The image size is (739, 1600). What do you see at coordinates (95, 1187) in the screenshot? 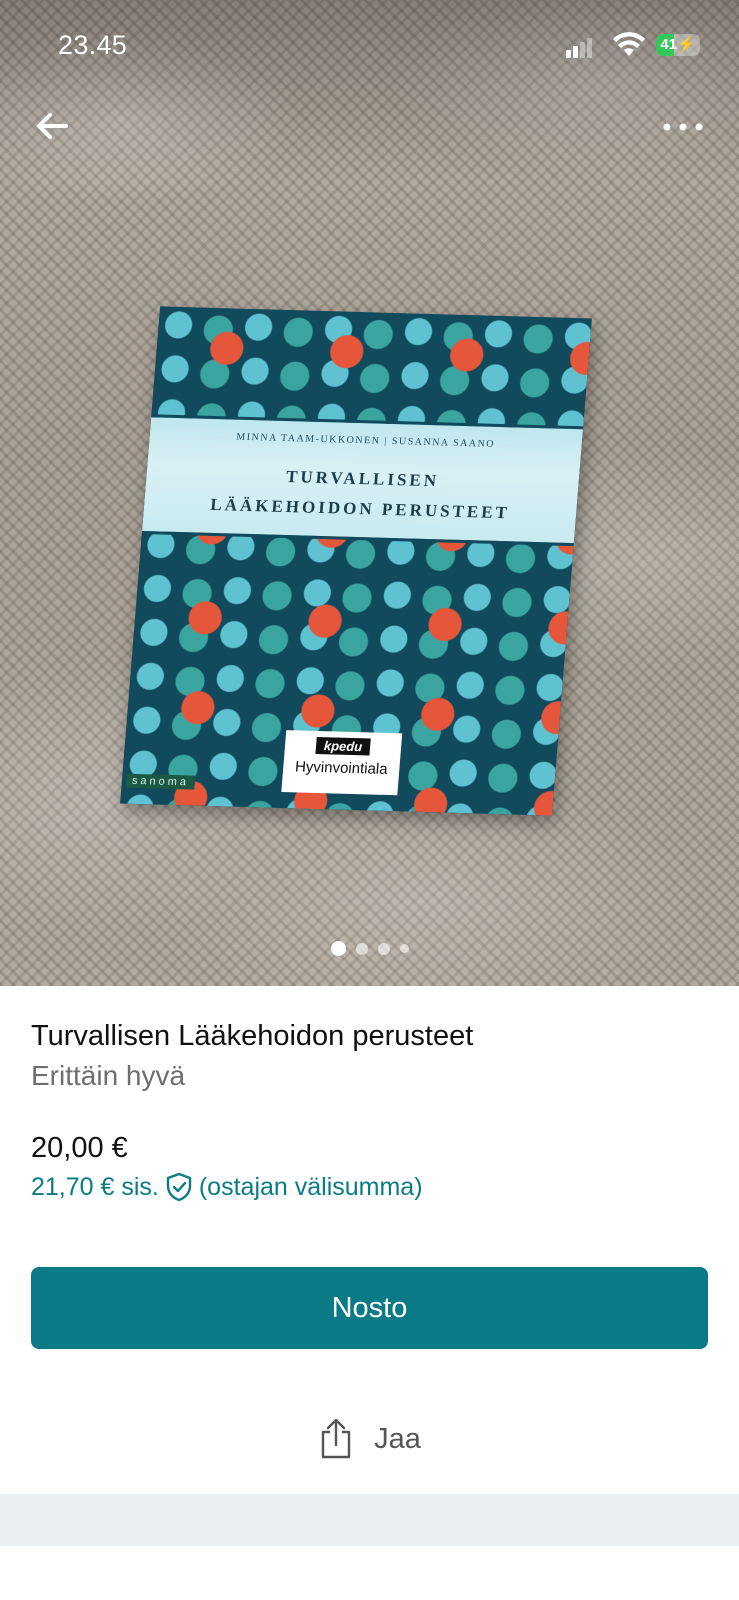
I see `buyer-price: 21,70 € sis.` at bounding box center [95, 1187].